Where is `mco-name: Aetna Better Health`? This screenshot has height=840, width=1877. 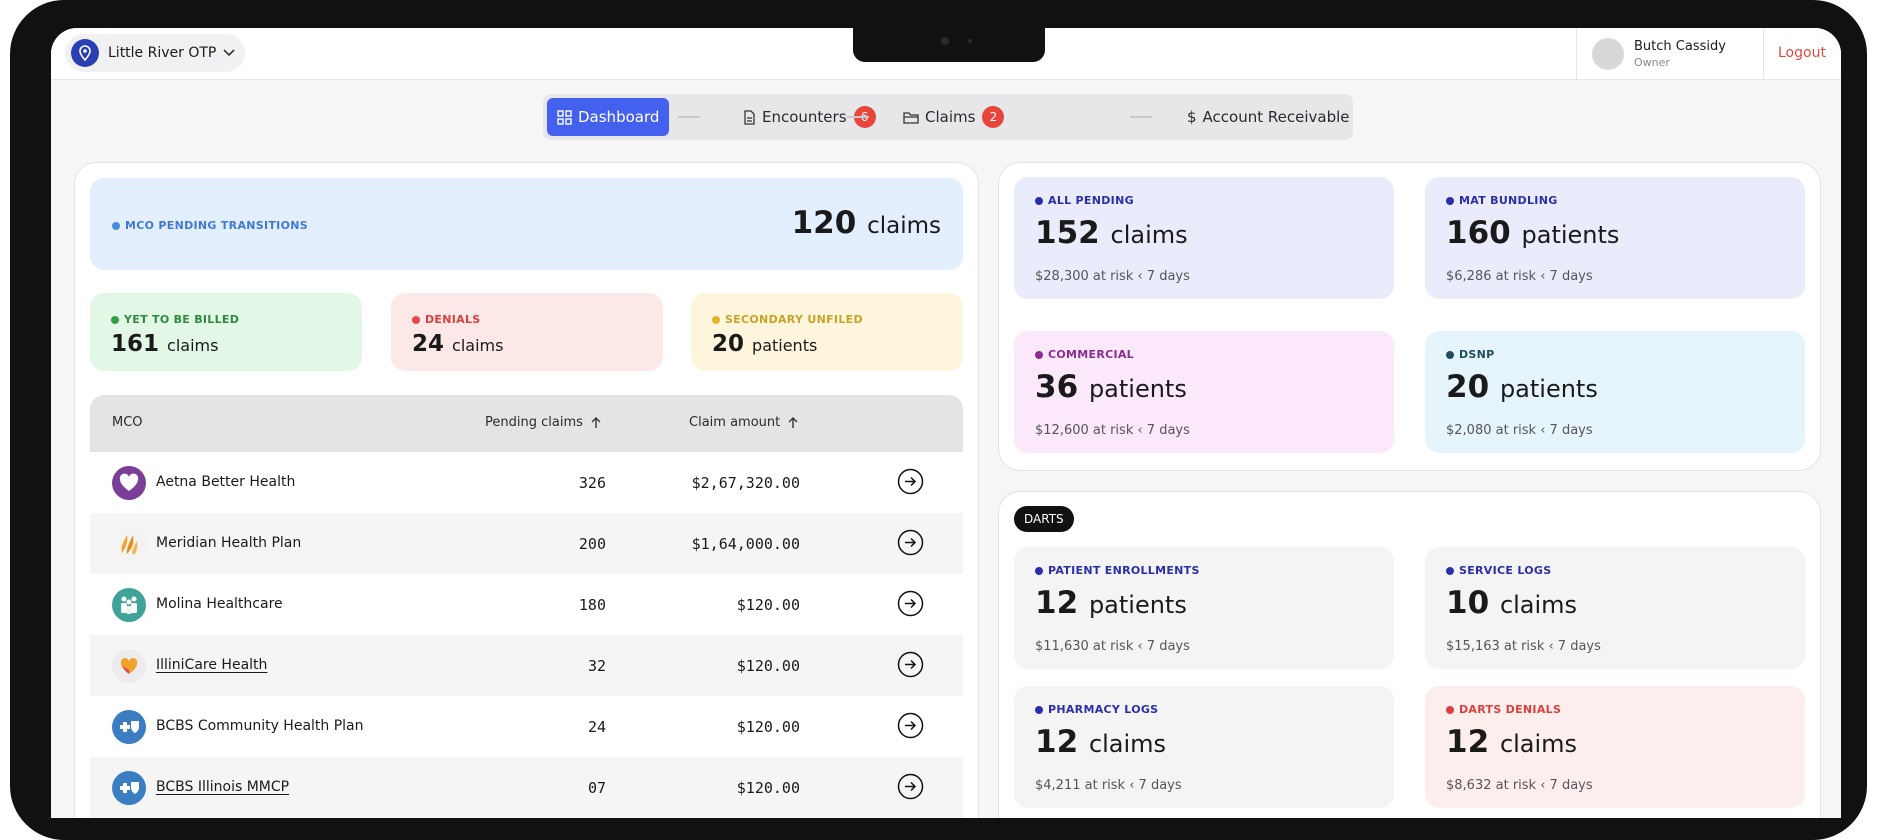
mco-name: Aetna Better Health is located at coordinates (226, 482).